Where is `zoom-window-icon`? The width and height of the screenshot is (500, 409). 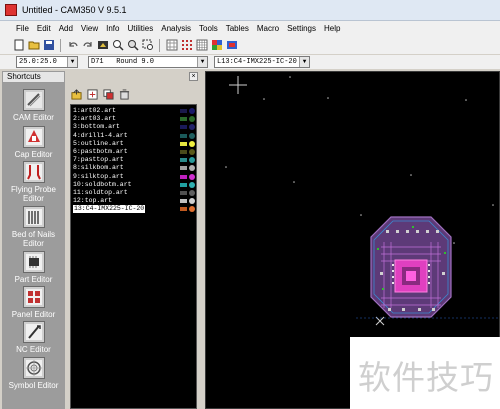
zoom-window-icon is located at coordinates (147, 45).